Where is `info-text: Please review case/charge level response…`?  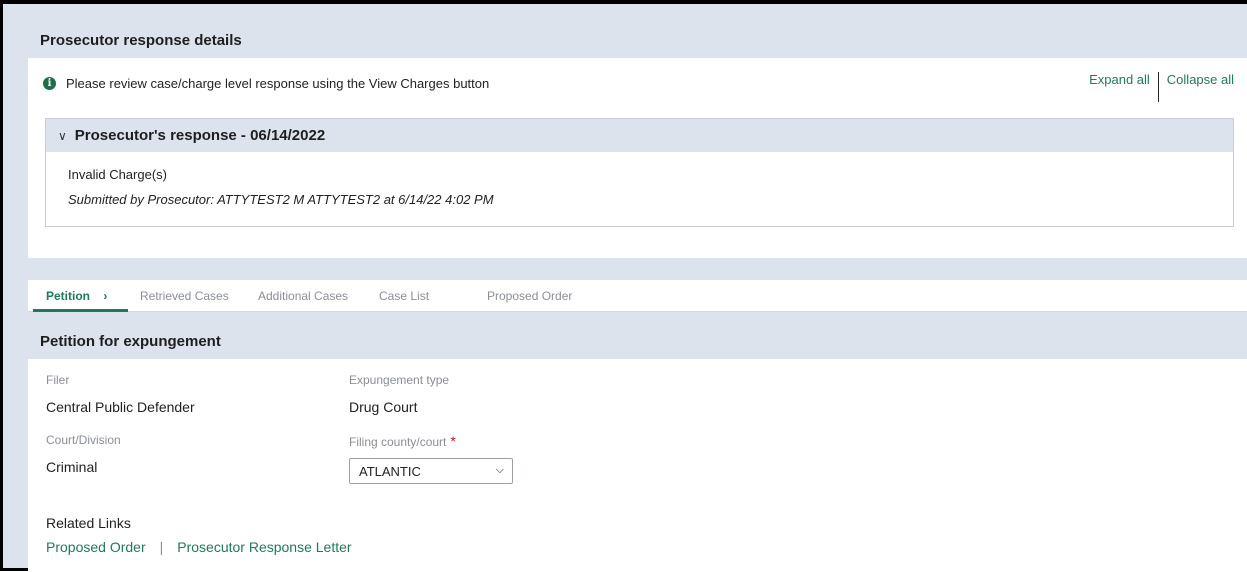 info-text: Please review case/charge level response… is located at coordinates (278, 83).